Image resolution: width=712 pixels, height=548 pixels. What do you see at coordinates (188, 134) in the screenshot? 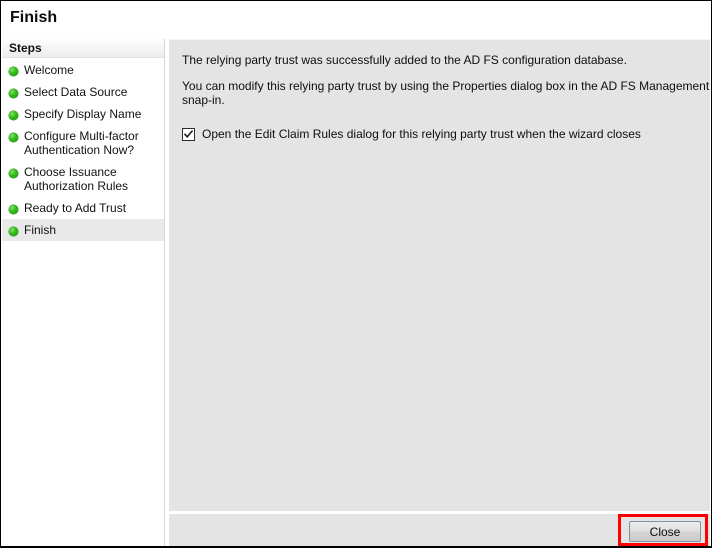
I see `checkbox-checked-icon` at bounding box center [188, 134].